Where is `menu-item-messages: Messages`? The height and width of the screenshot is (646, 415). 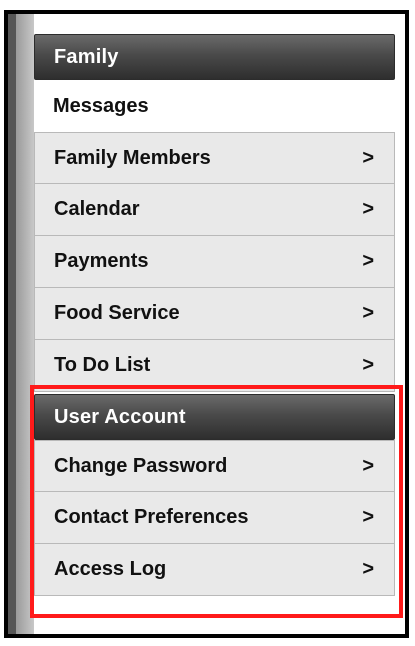 menu-item-messages: Messages is located at coordinates (214, 106).